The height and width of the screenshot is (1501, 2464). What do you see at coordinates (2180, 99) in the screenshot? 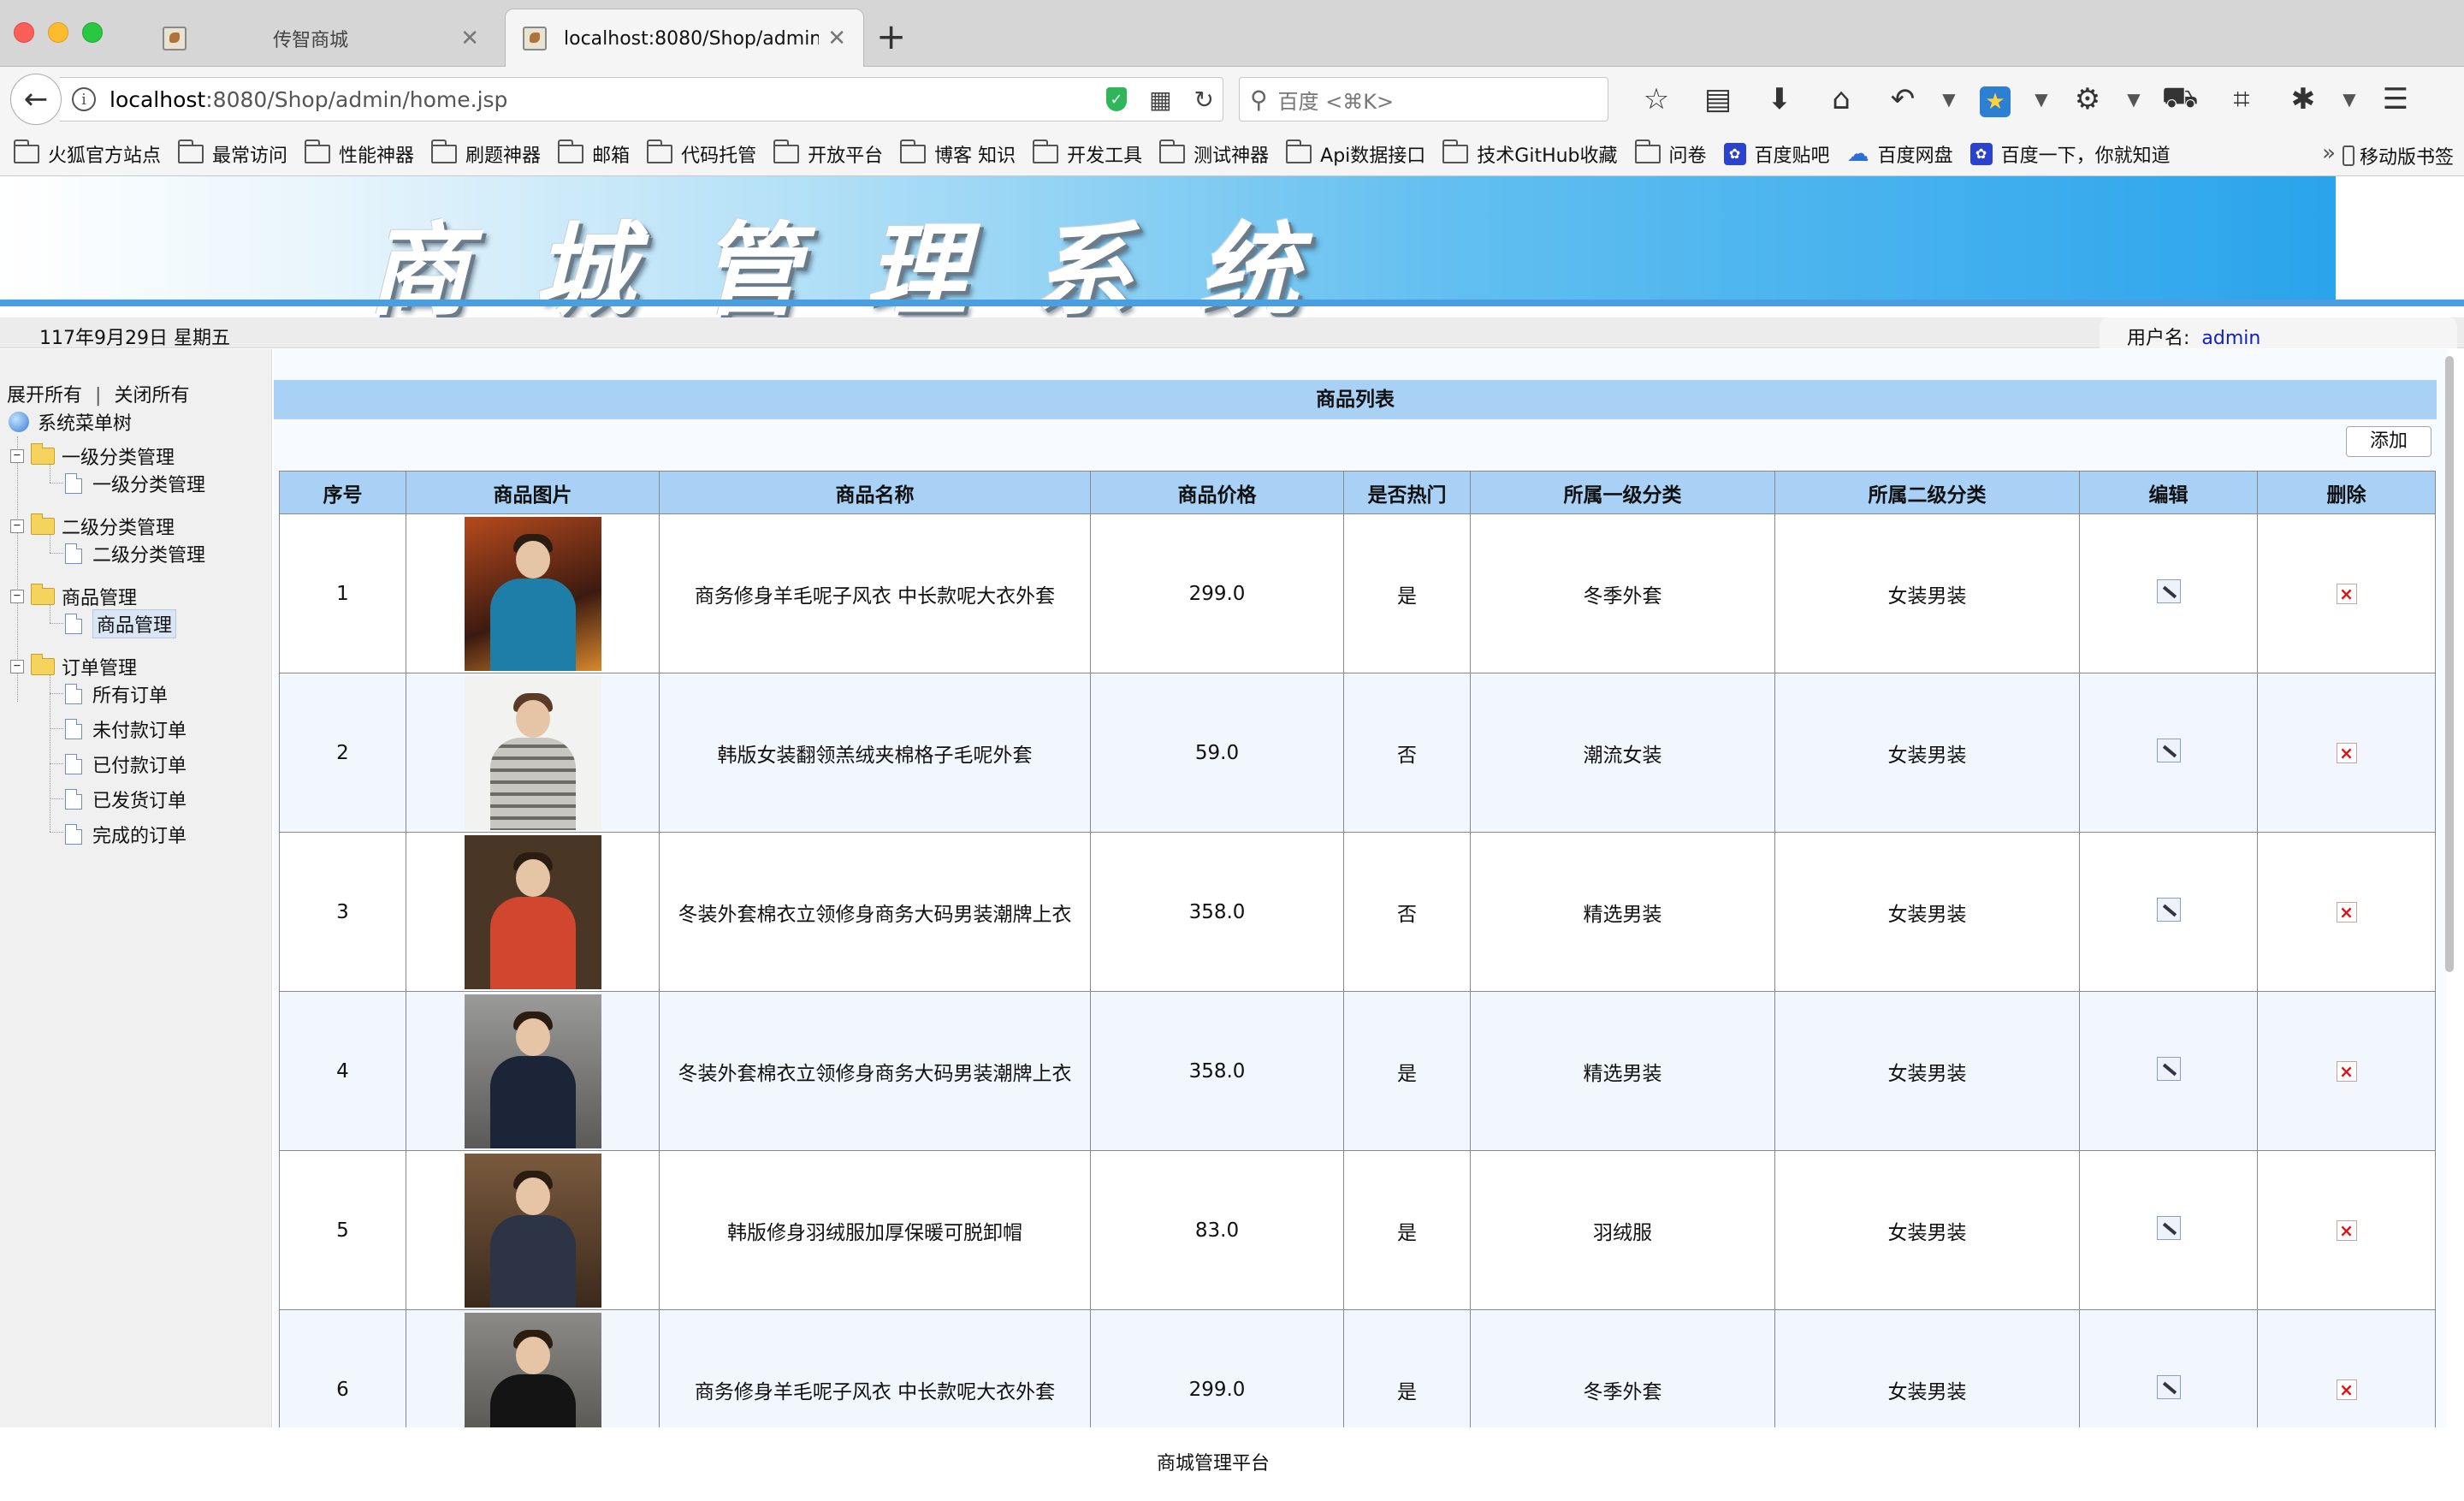
I see `sync-icon: ⛟` at bounding box center [2180, 99].